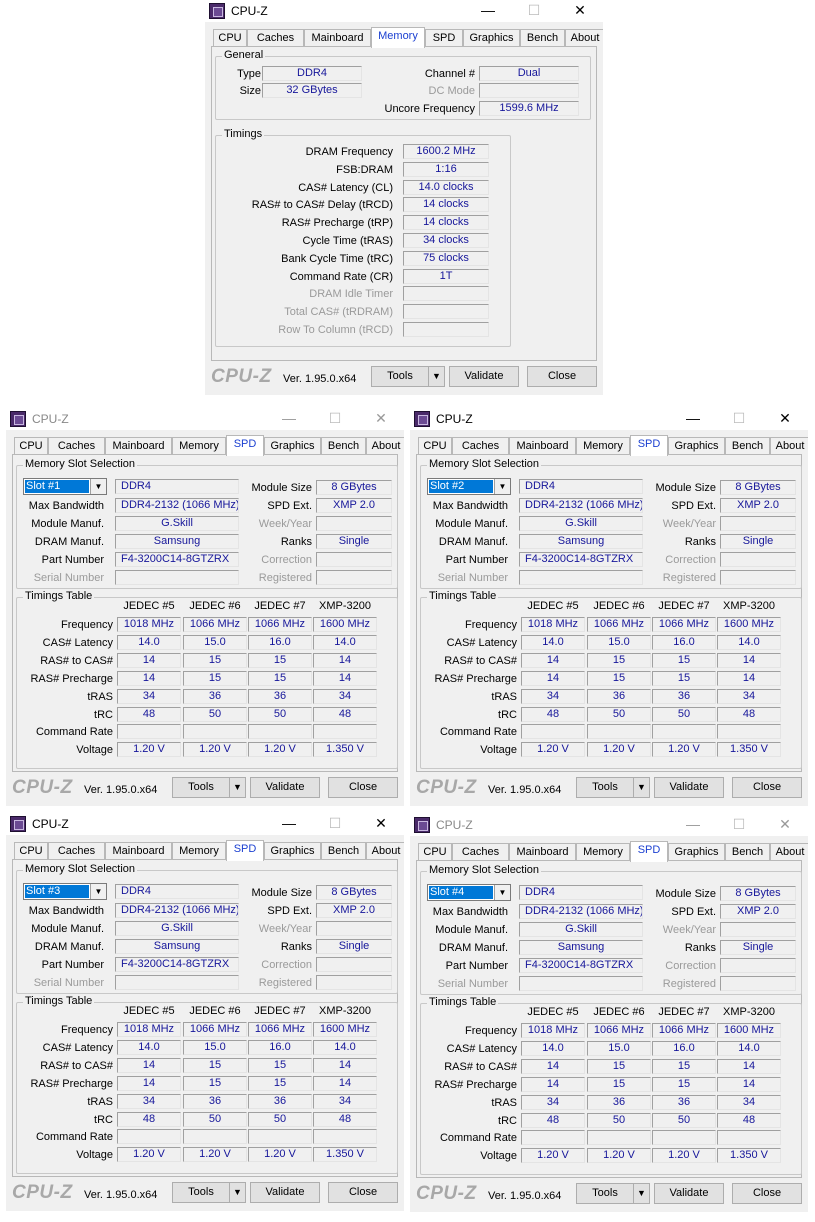 The width and height of the screenshot is (815, 1222). I want to click on slot-select-dropdown: Slot #3 ▼, so click(65, 891).